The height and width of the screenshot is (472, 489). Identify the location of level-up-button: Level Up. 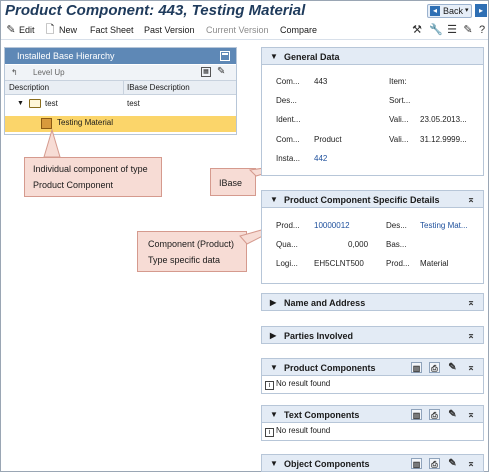
(49, 72).